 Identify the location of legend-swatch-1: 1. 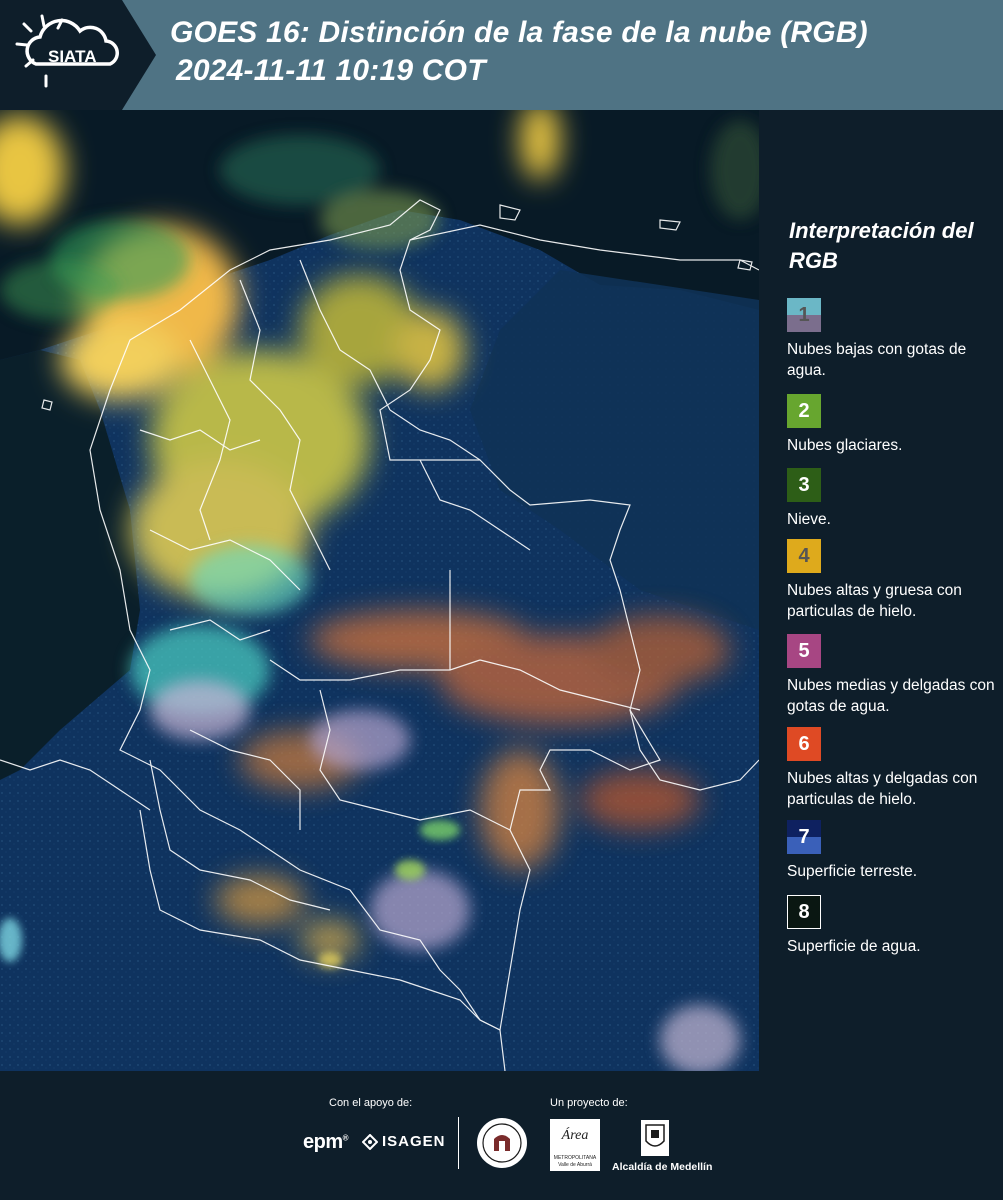
(804, 315).